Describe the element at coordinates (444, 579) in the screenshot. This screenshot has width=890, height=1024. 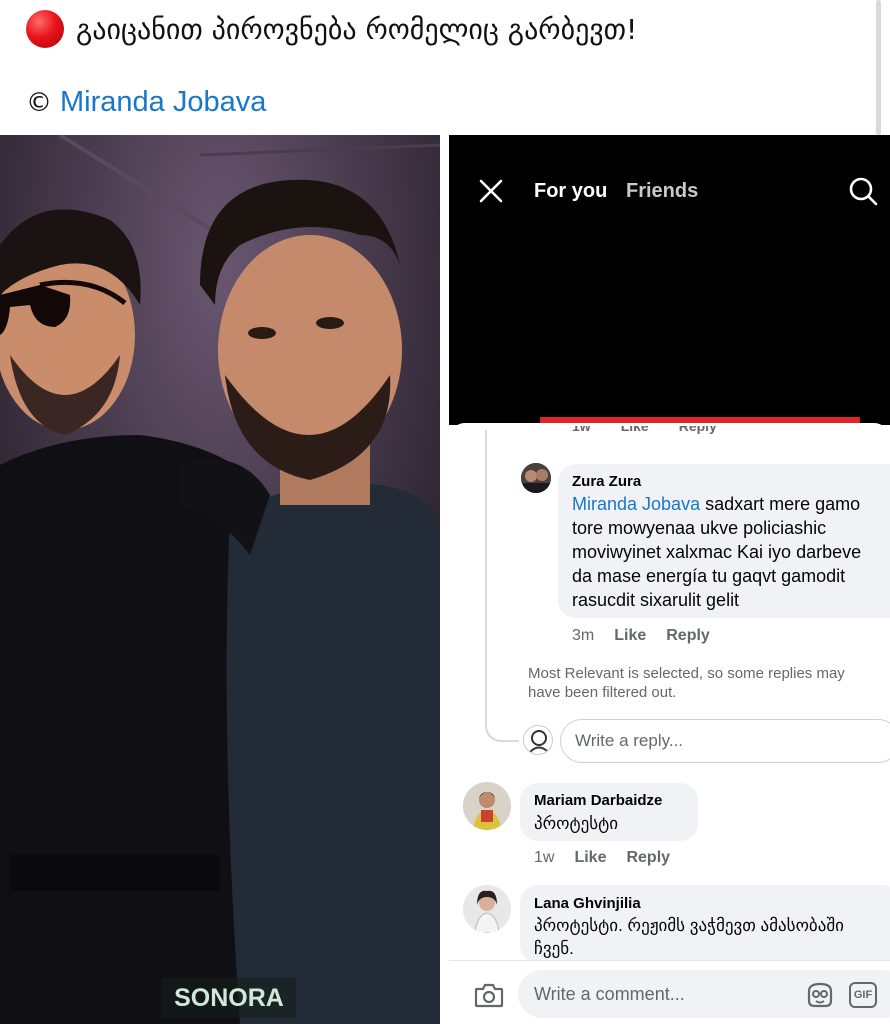
I see `image-divider` at that location.